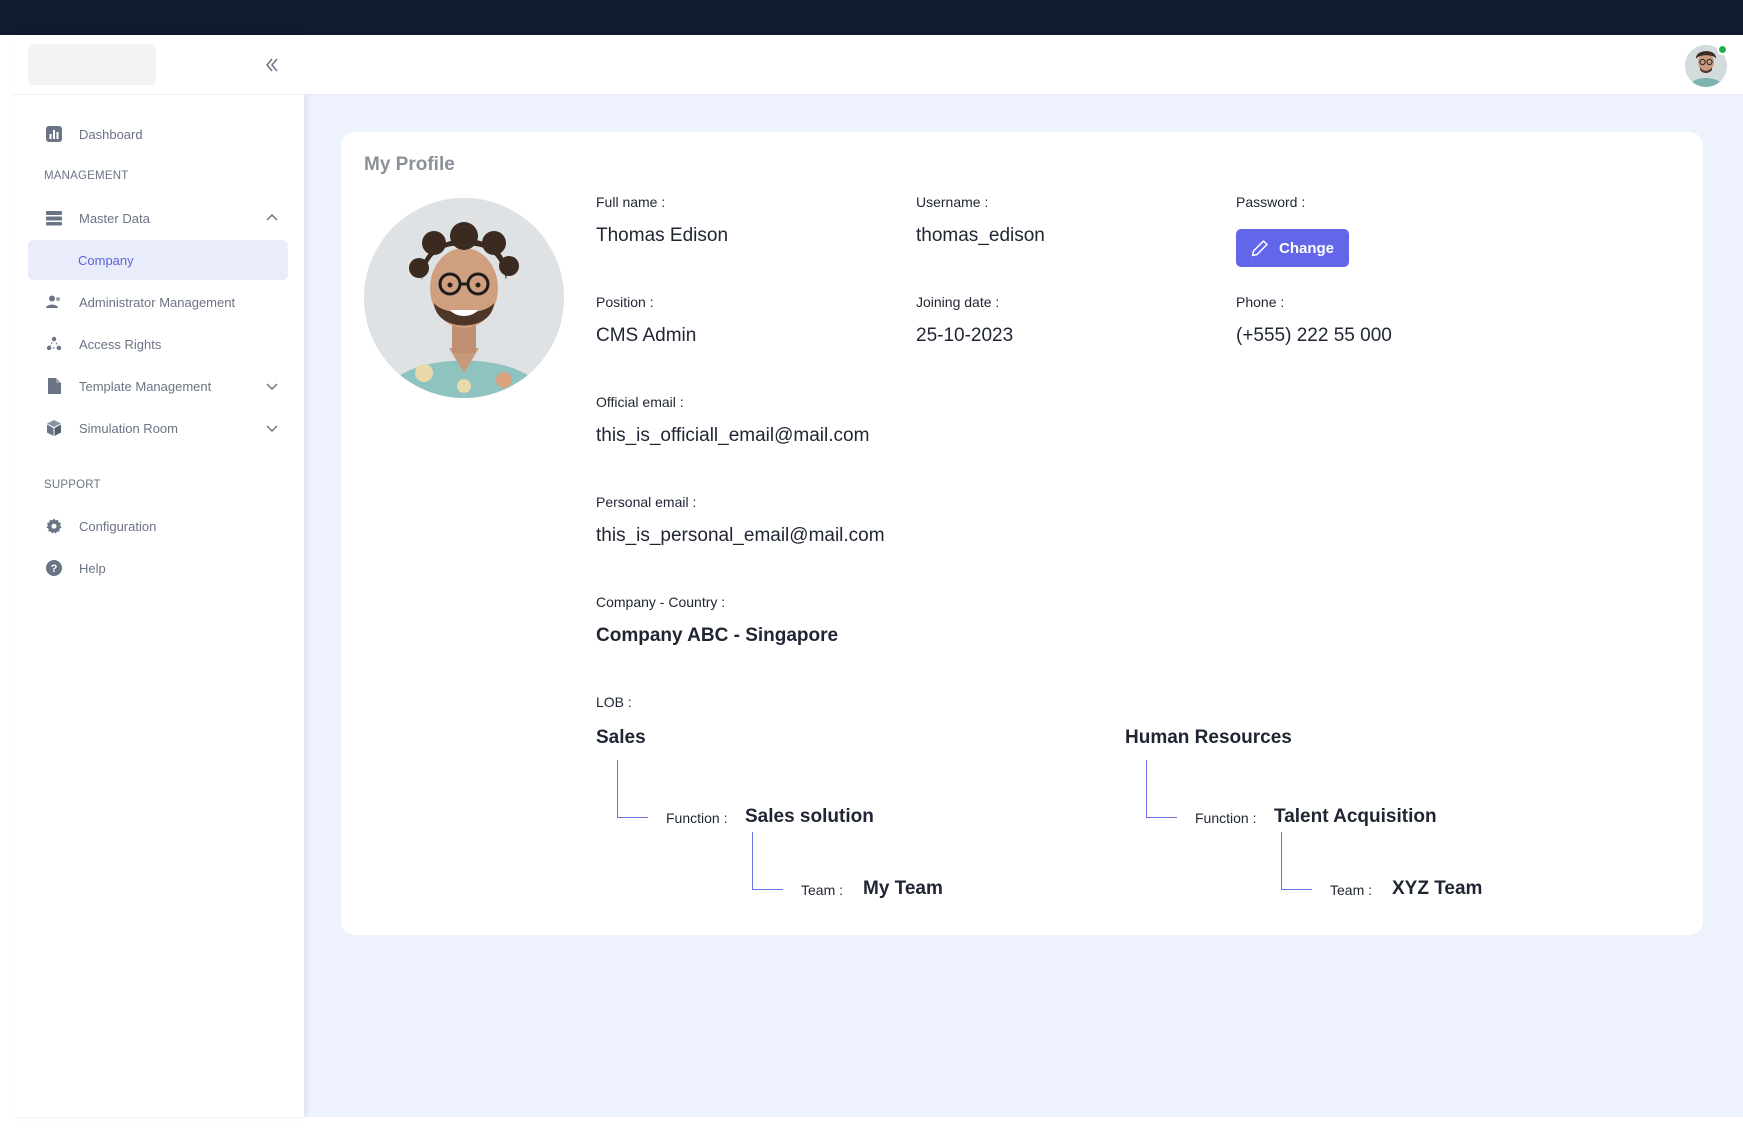  Describe the element at coordinates (1437, 888) in the screenshot. I see `team-value: XYZ Team` at that location.